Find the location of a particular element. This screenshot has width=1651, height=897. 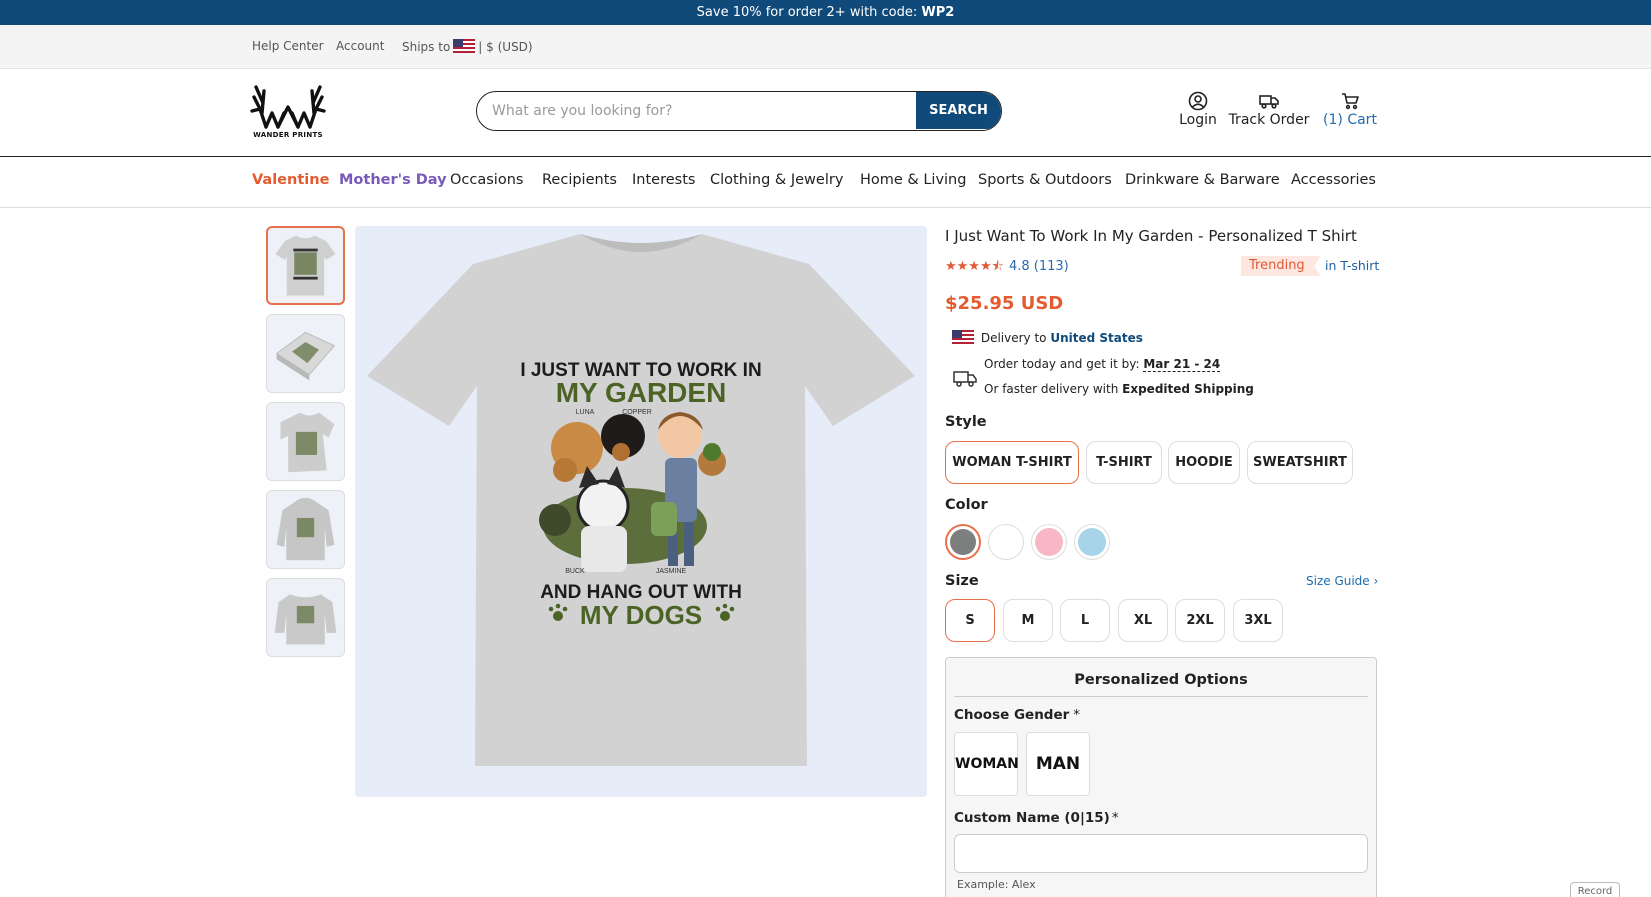

sweatshirt-thumbnail-image is located at coordinates (305, 619).